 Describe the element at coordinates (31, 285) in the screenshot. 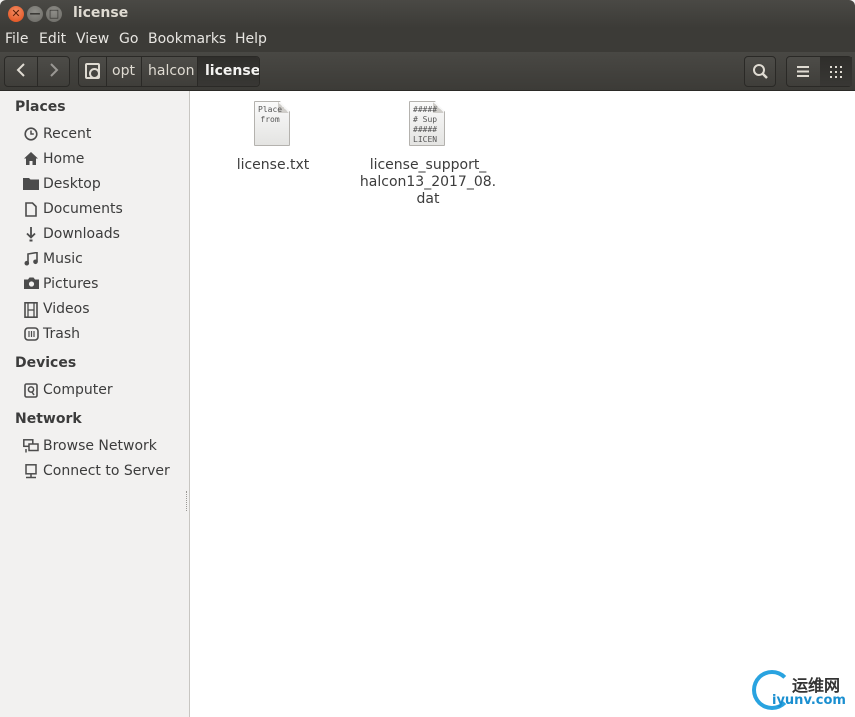

I see `camera-icon` at that location.